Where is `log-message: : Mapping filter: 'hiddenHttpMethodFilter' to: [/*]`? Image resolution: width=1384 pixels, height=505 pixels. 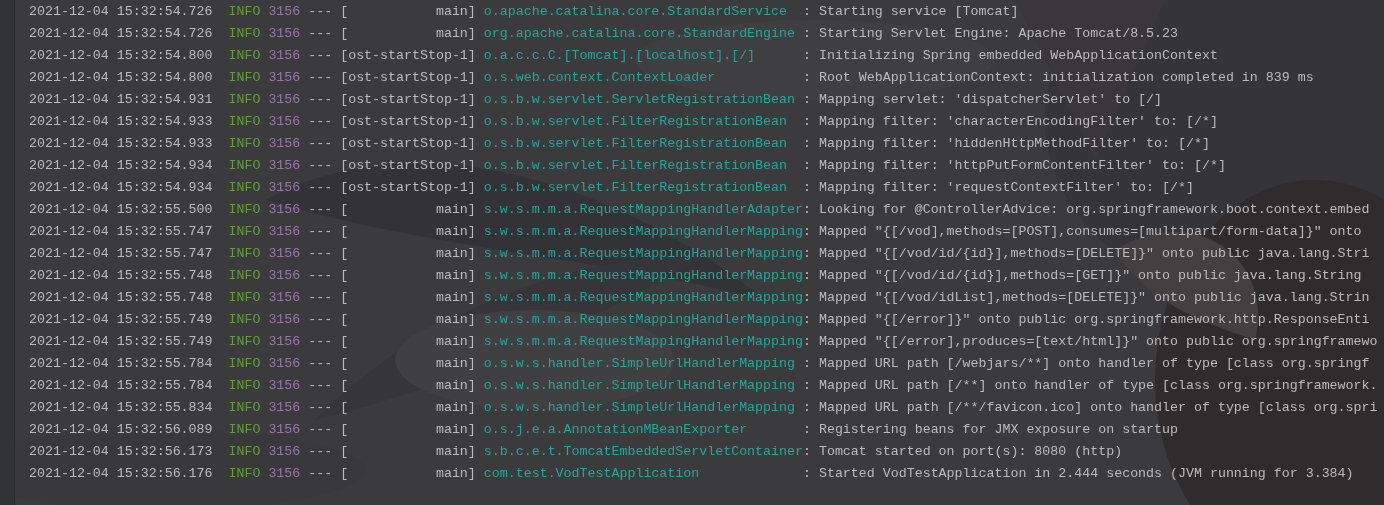
log-message: : Mapping filter: 'hiddenHttpMethodFilter' to: [/*] is located at coordinates (1006, 144).